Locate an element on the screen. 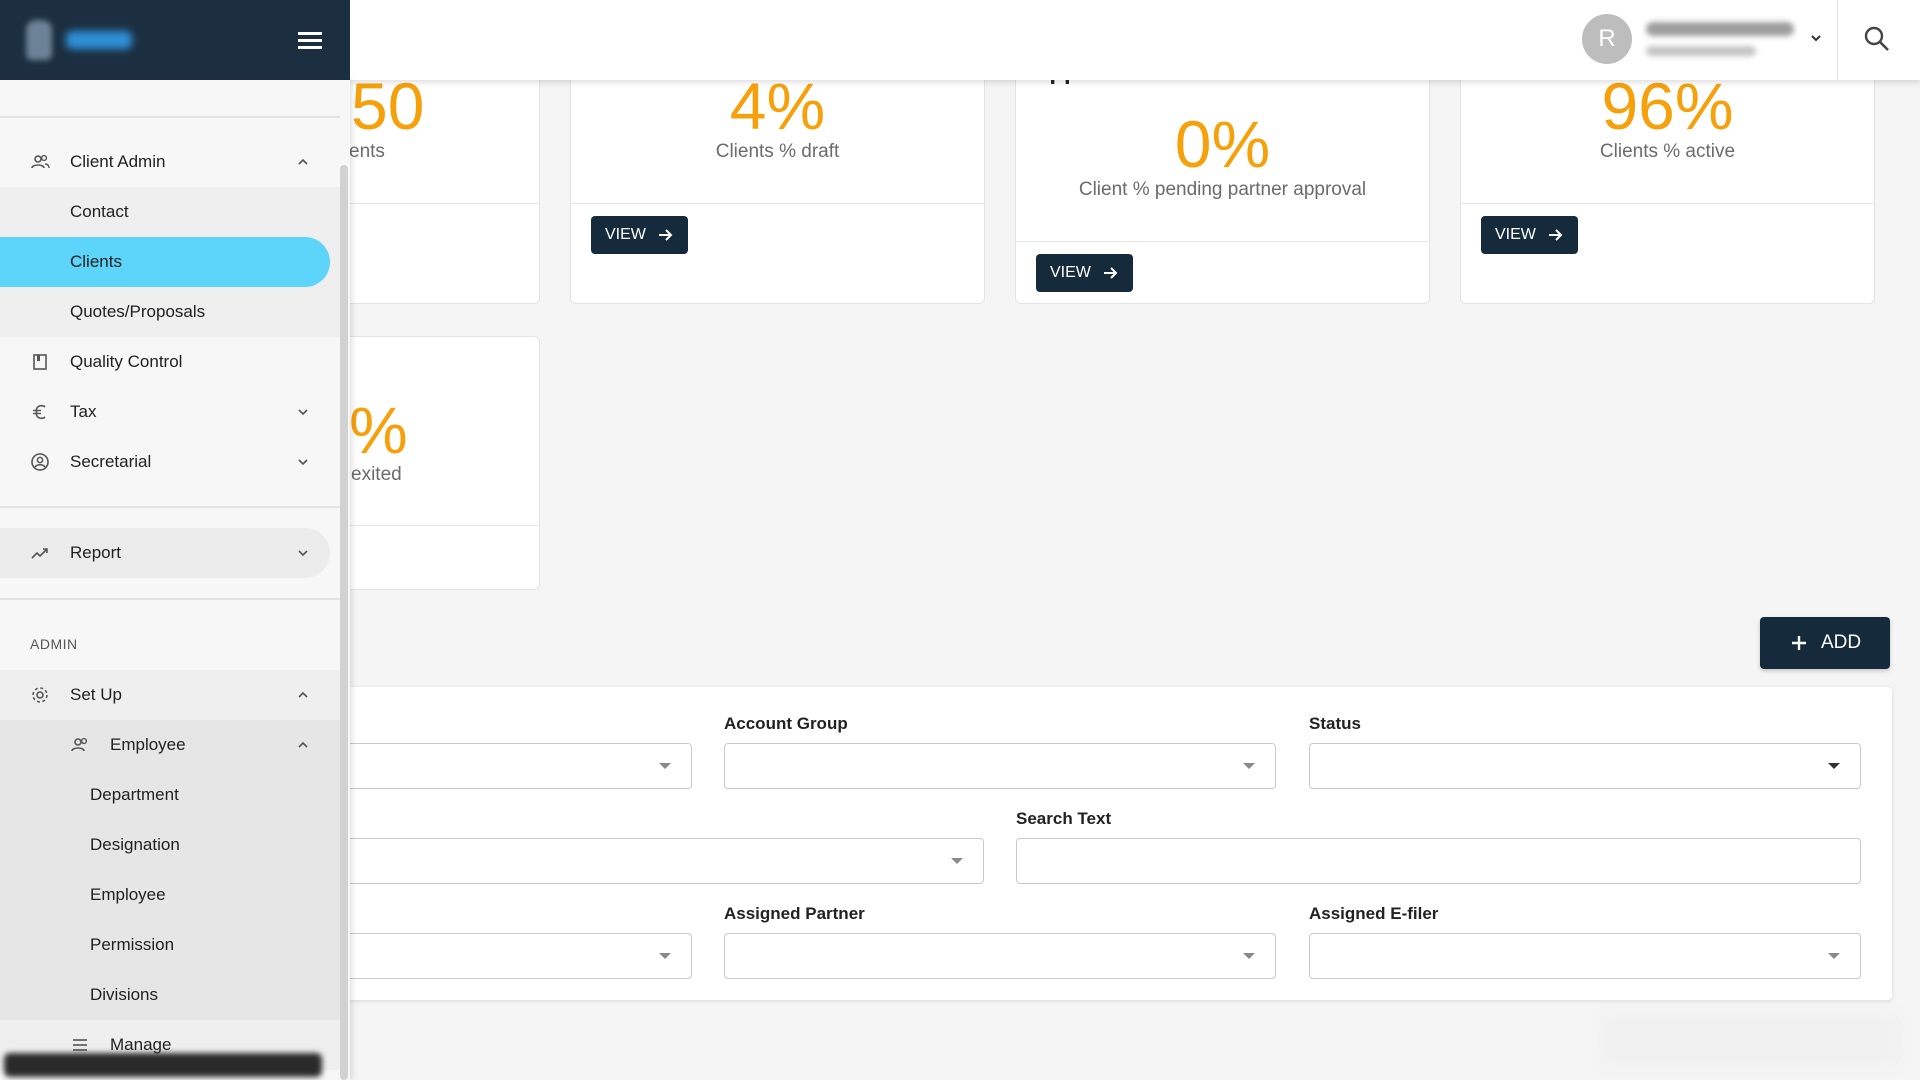 This screenshot has width=1920, height=1080. stat-value: 4% is located at coordinates (777, 106).